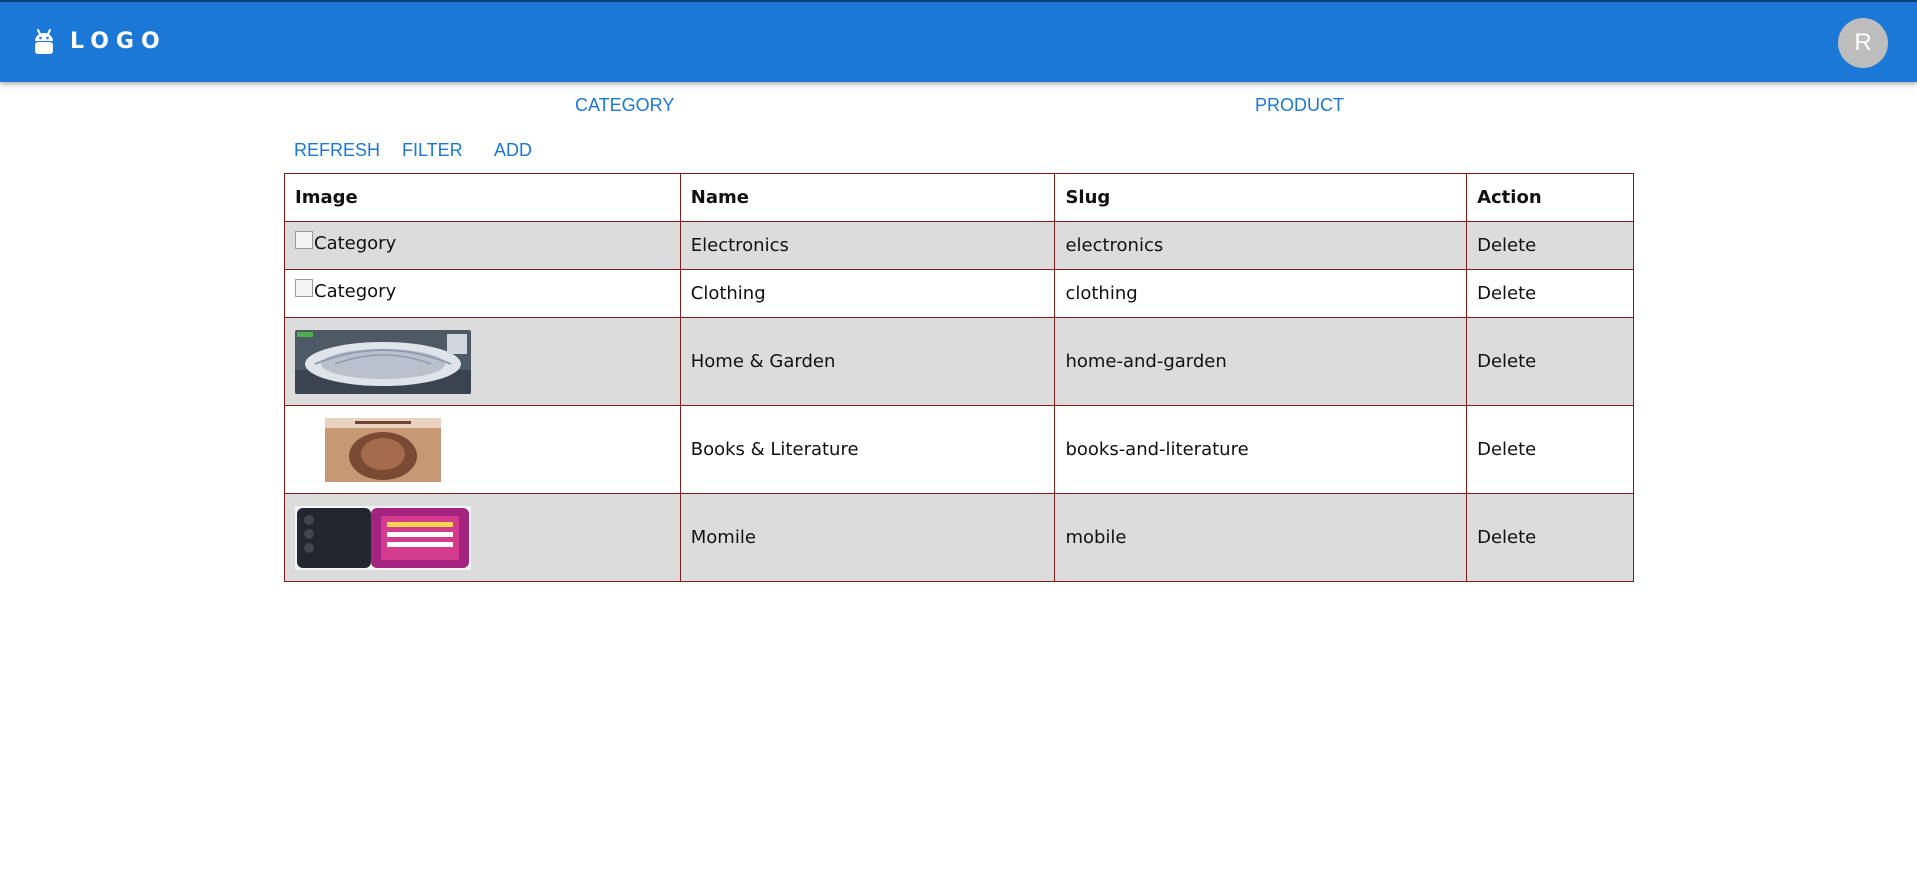 The height and width of the screenshot is (871, 1917). What do you see at coordinates (337, 150) in the screenshot?
I see `refresh-button: REFRESH` at bounding box center [337, 150].